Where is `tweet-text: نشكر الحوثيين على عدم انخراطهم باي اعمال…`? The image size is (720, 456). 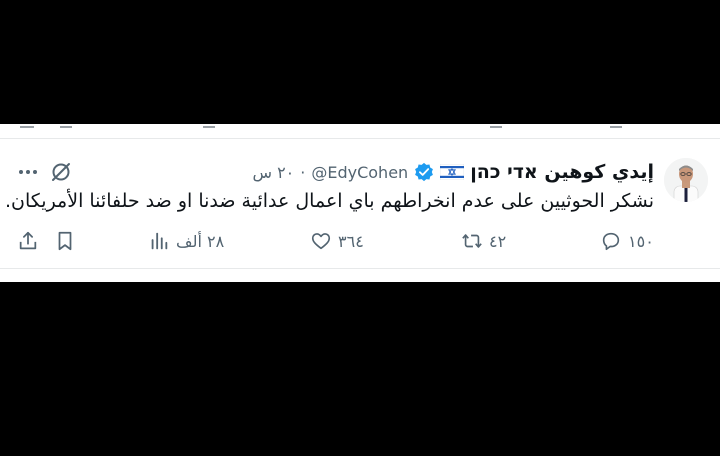 tweet-text: نشكر الحوثيين على عدم انخراطهم باي اعمال… is located at coordinates (329, 201).